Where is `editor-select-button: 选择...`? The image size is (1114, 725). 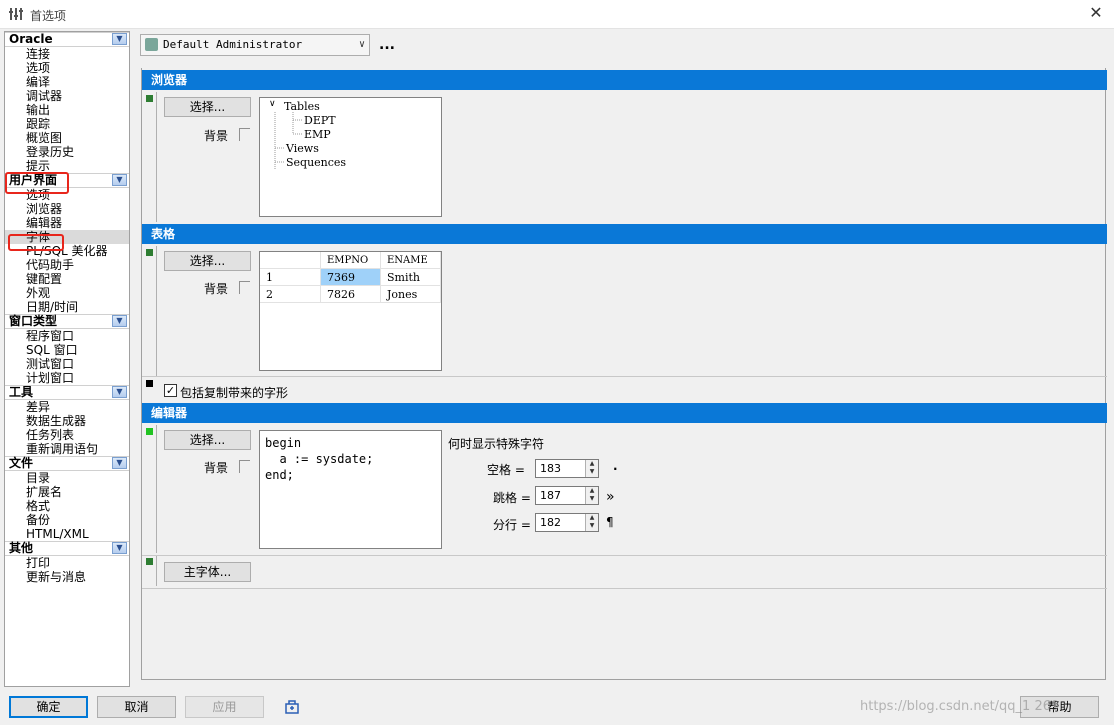 editor-select-button: 选择... is located at coordinates (207, 440).